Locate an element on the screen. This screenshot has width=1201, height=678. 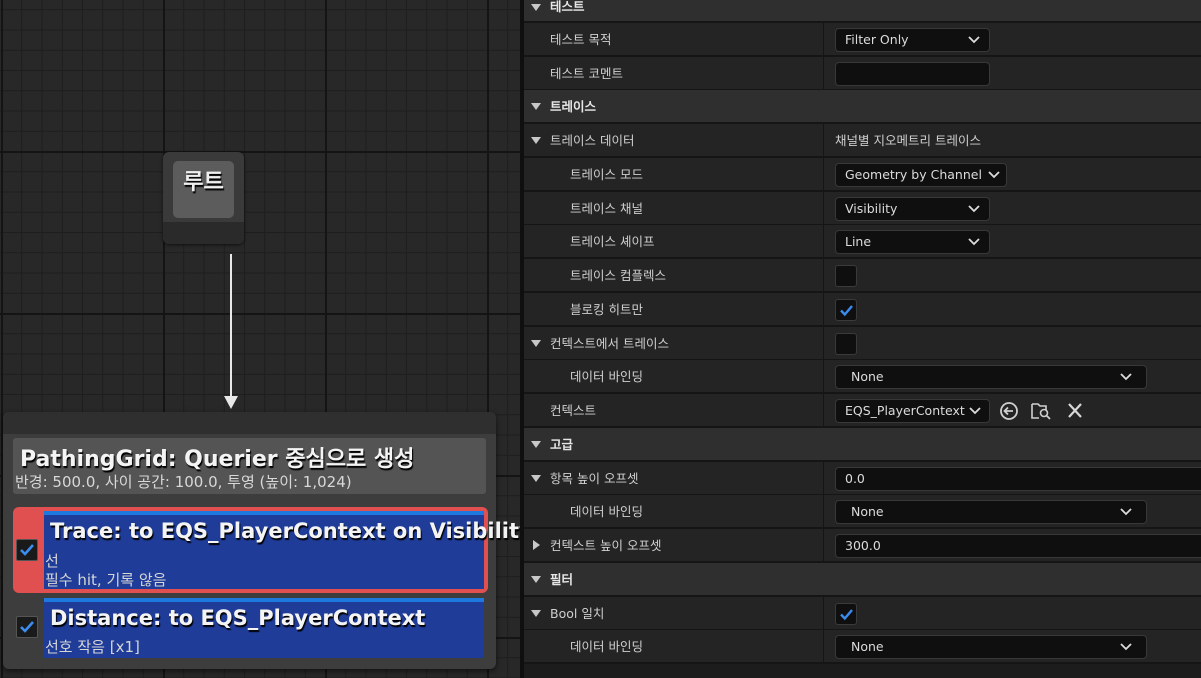
dropdown-value: EQS_PlayerContext is located at coordinates (905, 410).